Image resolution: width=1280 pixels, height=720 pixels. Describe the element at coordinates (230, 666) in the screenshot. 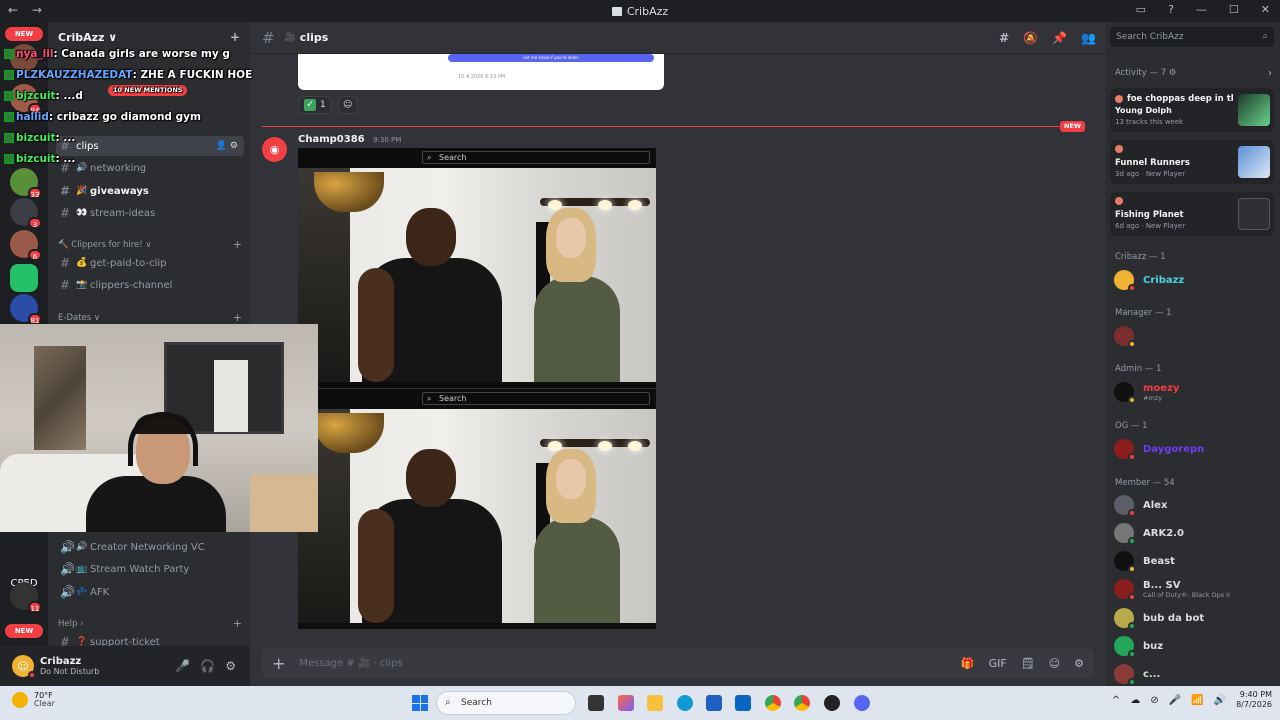

I see `settings-icon: ⚙` at that location.